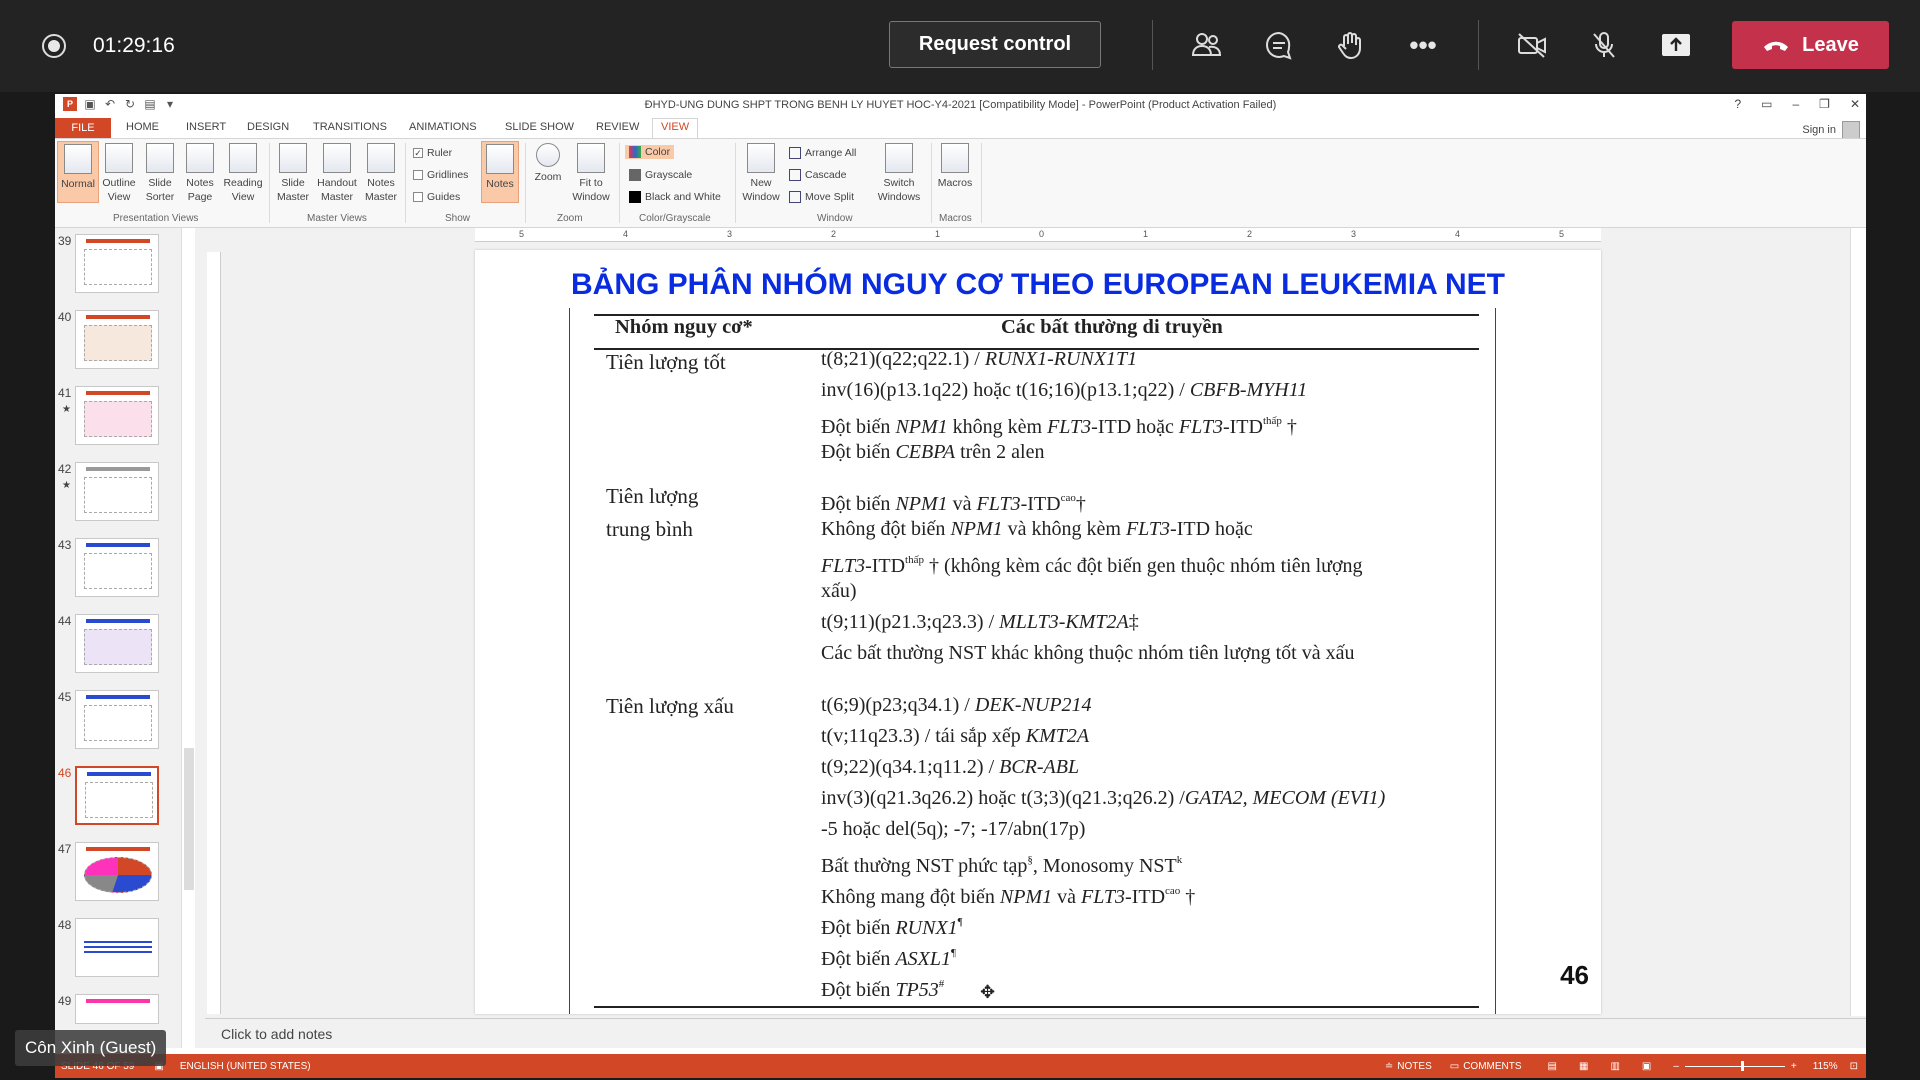 The width and height of the screenshot is (1920, 1080). I want to click on close-icon: ✕, so click(1855, 104).